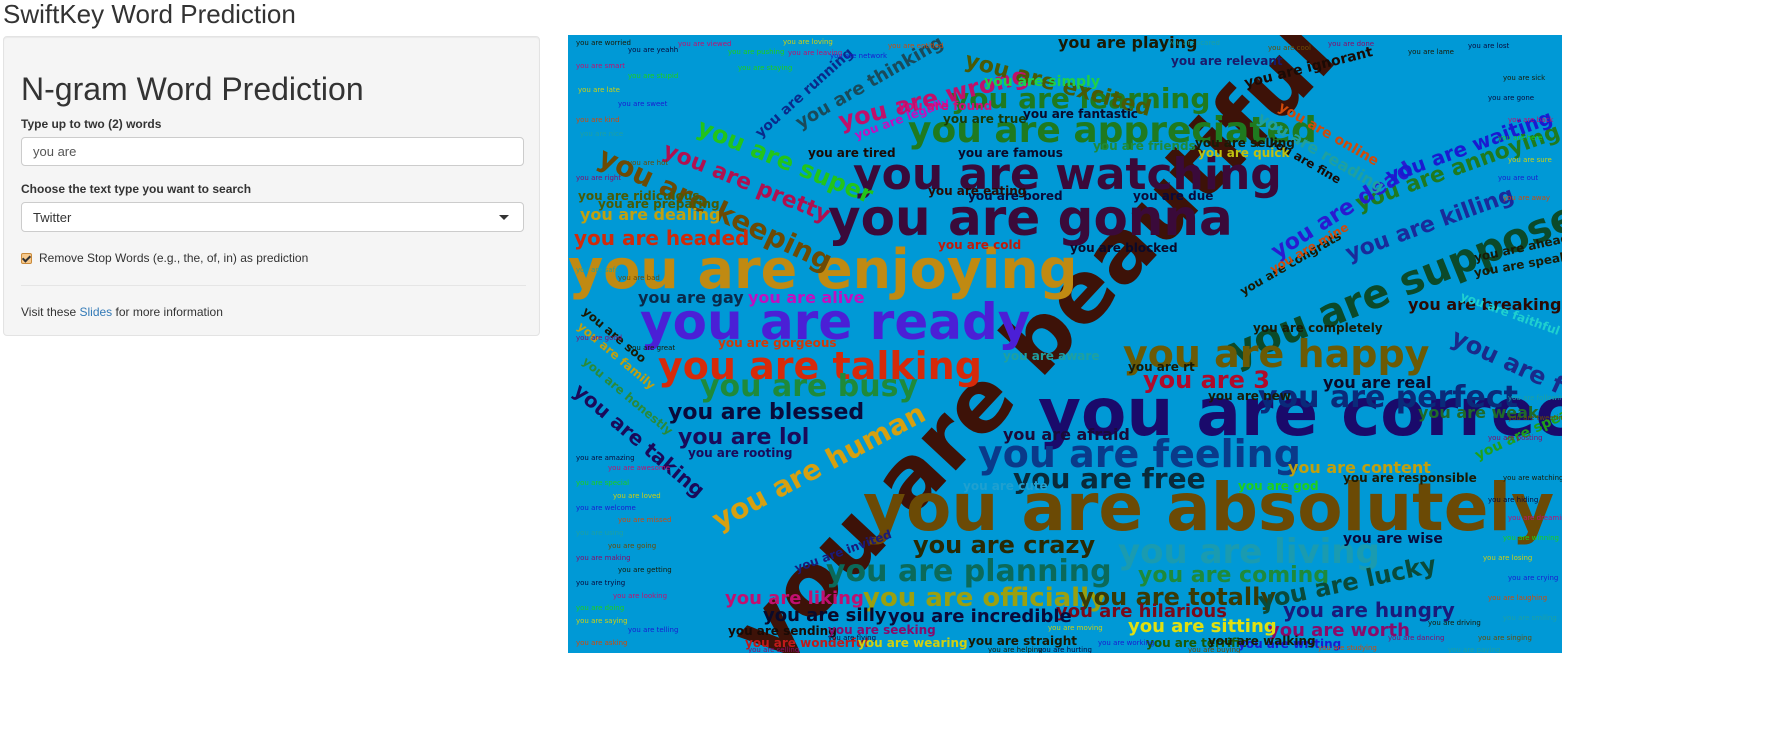 This screenshot has height=746, width=1774. Describe the element at coordinates (1278, 486) in the screenshot. I see `cloud-word: you are god` at that location.